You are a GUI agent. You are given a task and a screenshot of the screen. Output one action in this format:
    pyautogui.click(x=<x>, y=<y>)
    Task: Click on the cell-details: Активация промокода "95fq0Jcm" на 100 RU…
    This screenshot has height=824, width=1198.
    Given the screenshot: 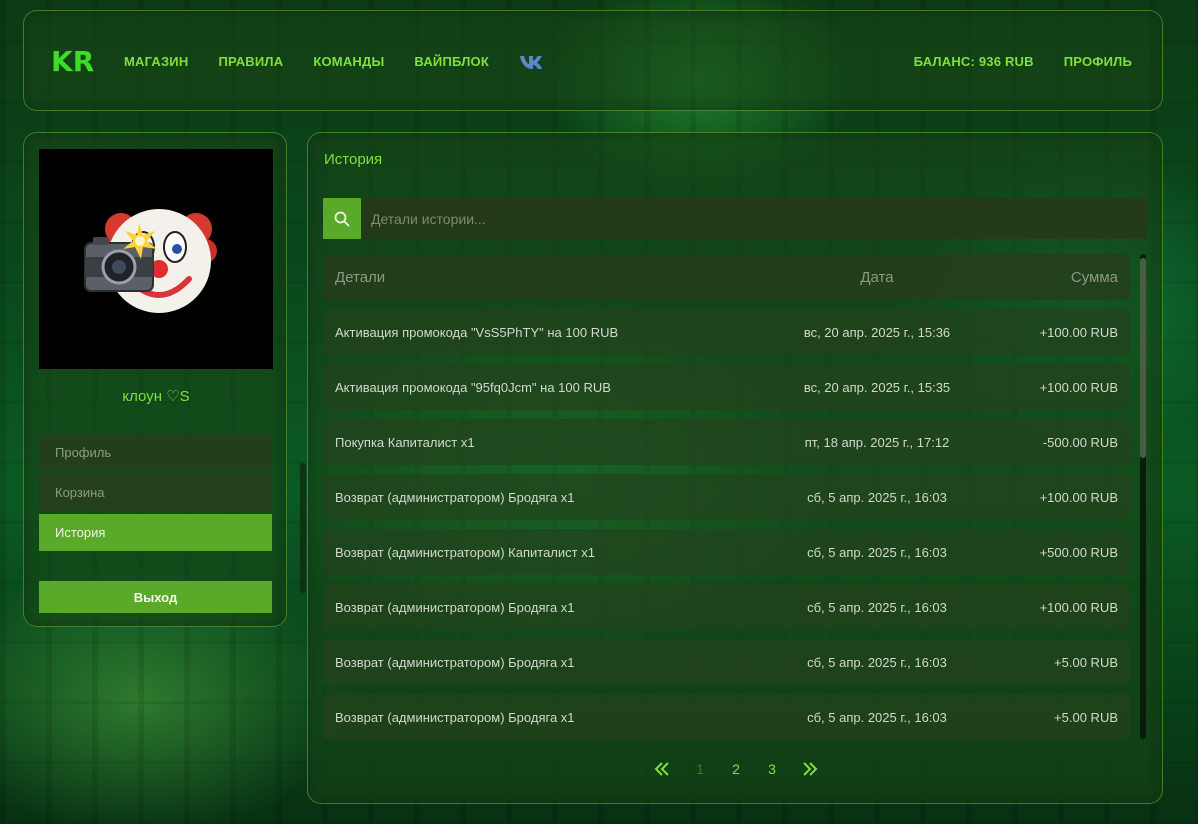 What is the action you would take?
    pyautogui.click(x=473, y=387)
    